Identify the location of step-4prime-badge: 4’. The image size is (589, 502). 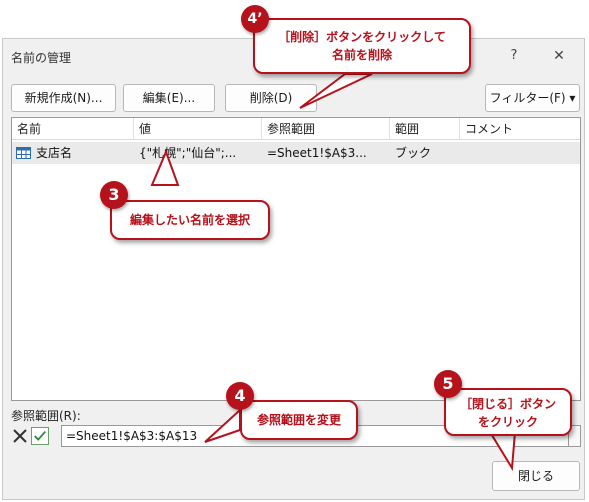
(255, 19).